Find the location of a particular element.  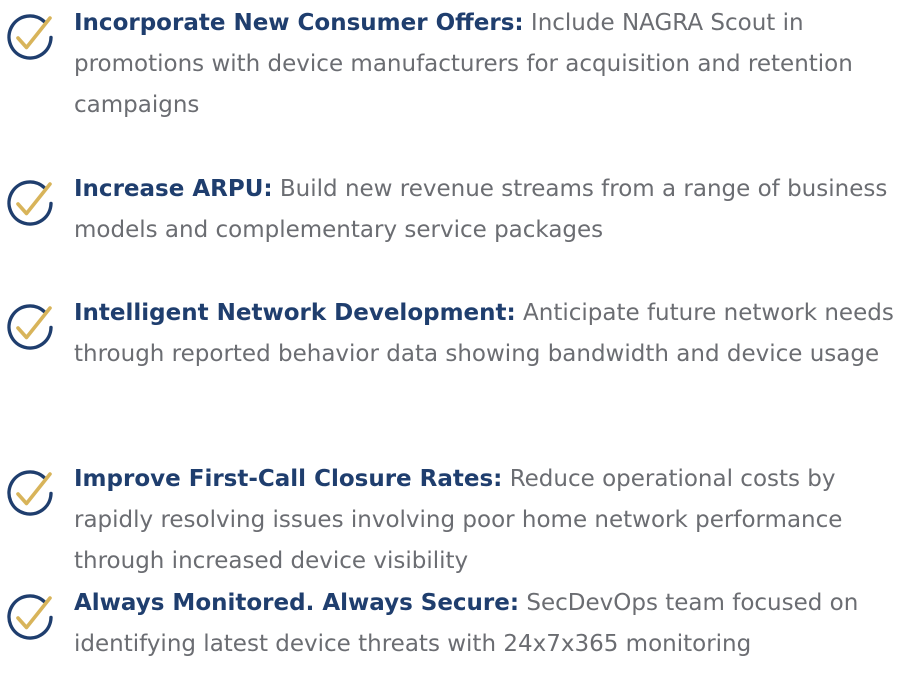

benefit-title: Always Monitored. Always Secure: is located at coordinates (297, 603).